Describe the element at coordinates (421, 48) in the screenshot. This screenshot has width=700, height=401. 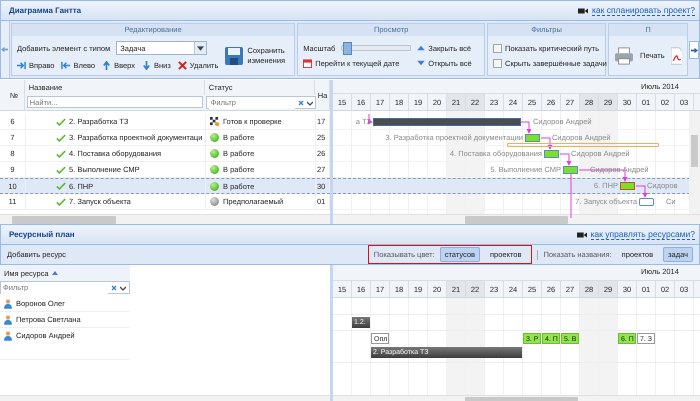
I see `triangle-up-icon` at that location.